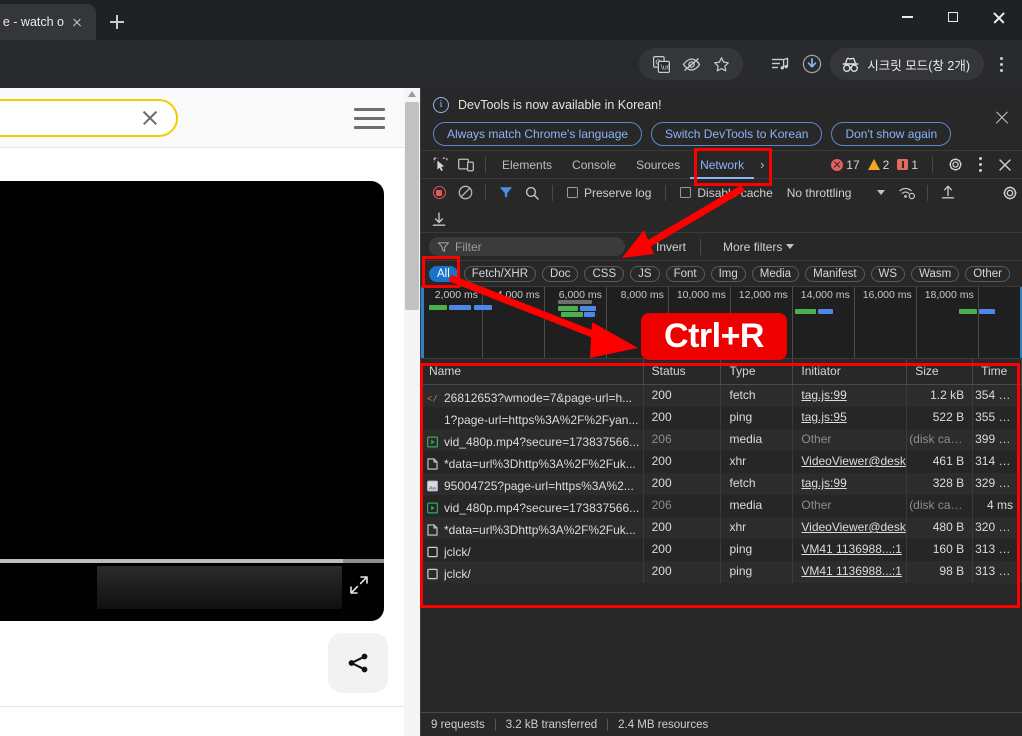 Image resolution: width=1022 pixels, height=736 pixels. Describe the element at coordinates (662, 247) in the screenshot. I see `invert-checkbox: Invert` at that location.